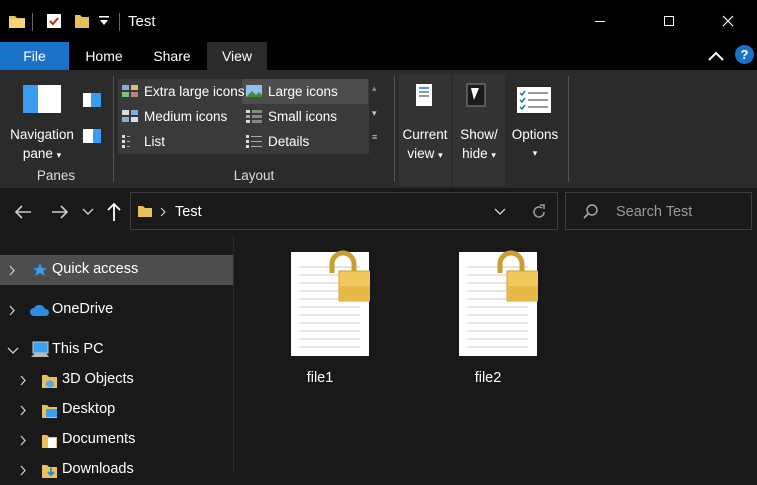  Describe the element at coordinates (99, 439) in the screenshot. I see `nav-item-label: Documents` at that location.